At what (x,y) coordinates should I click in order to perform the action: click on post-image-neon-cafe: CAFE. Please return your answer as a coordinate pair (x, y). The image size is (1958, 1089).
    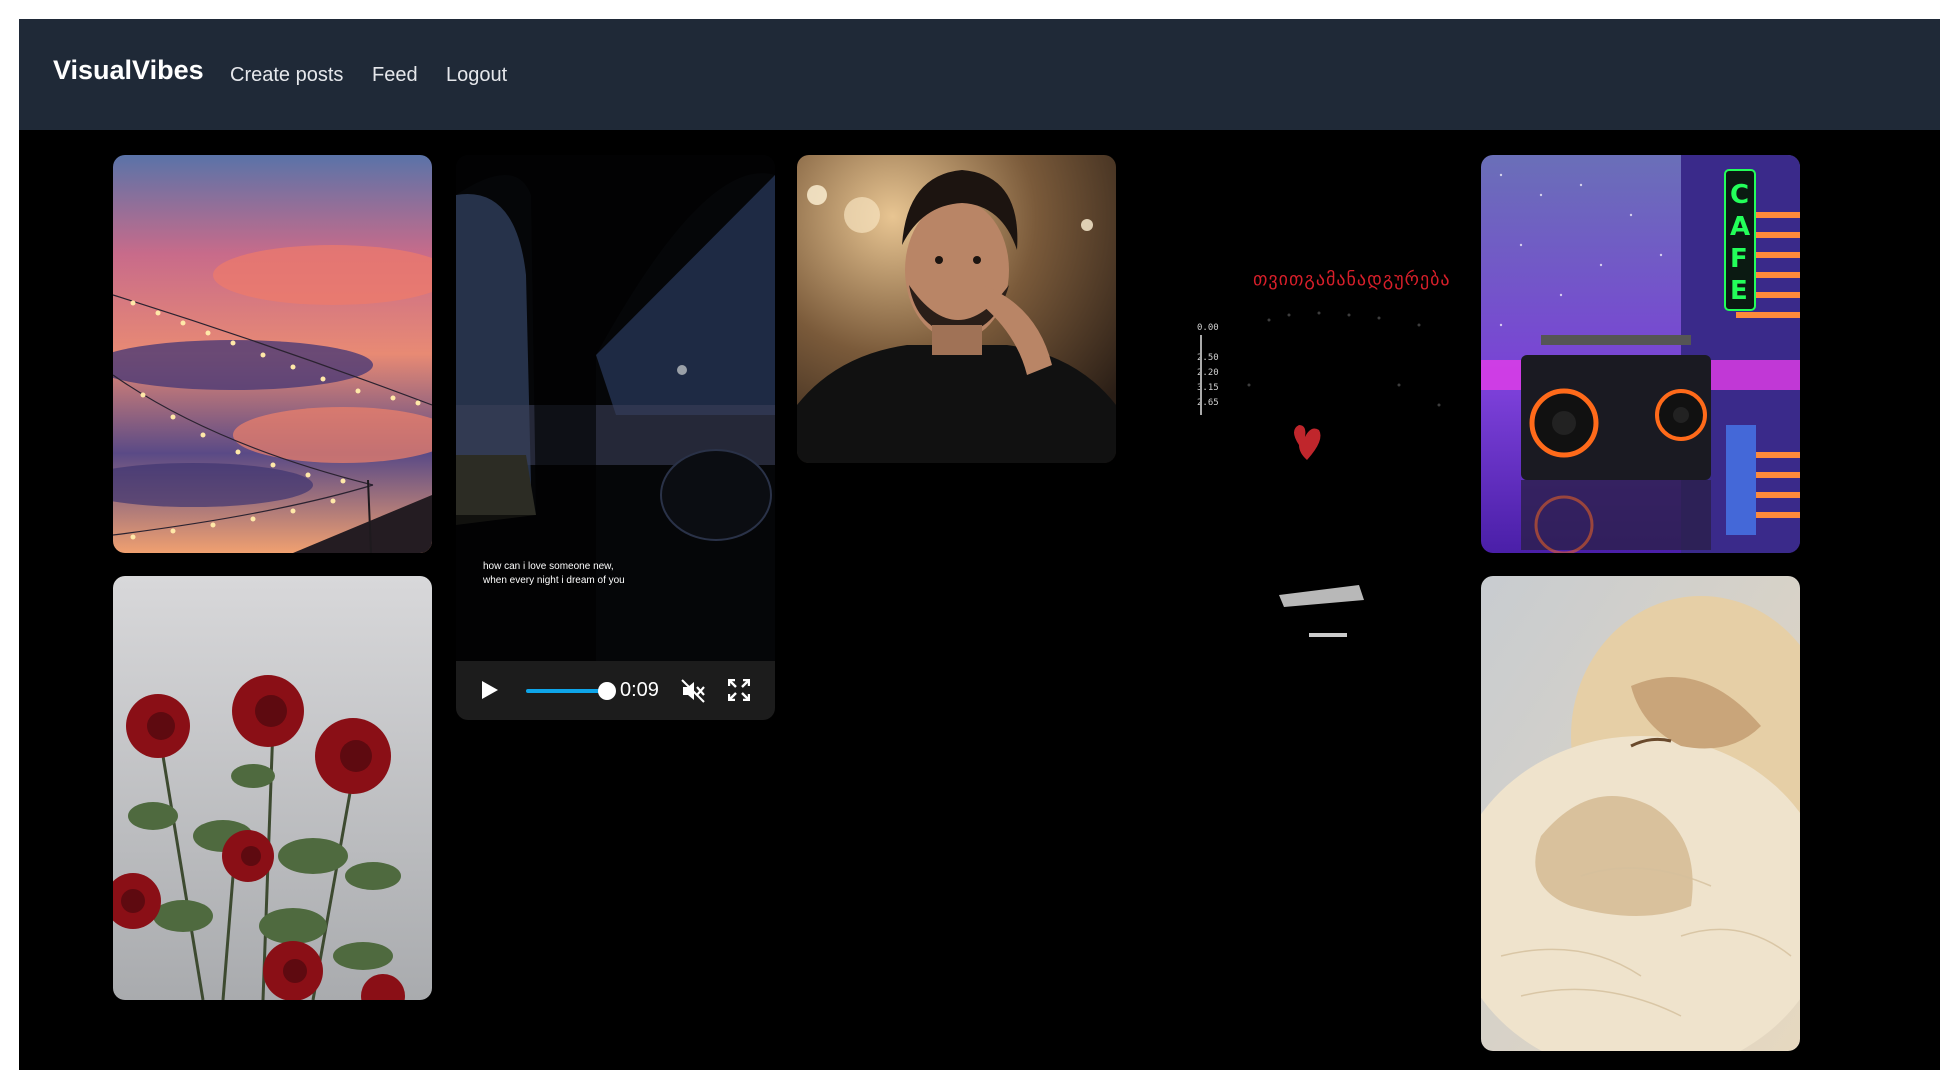
    Looking at the image, I should click on (1640, 354).